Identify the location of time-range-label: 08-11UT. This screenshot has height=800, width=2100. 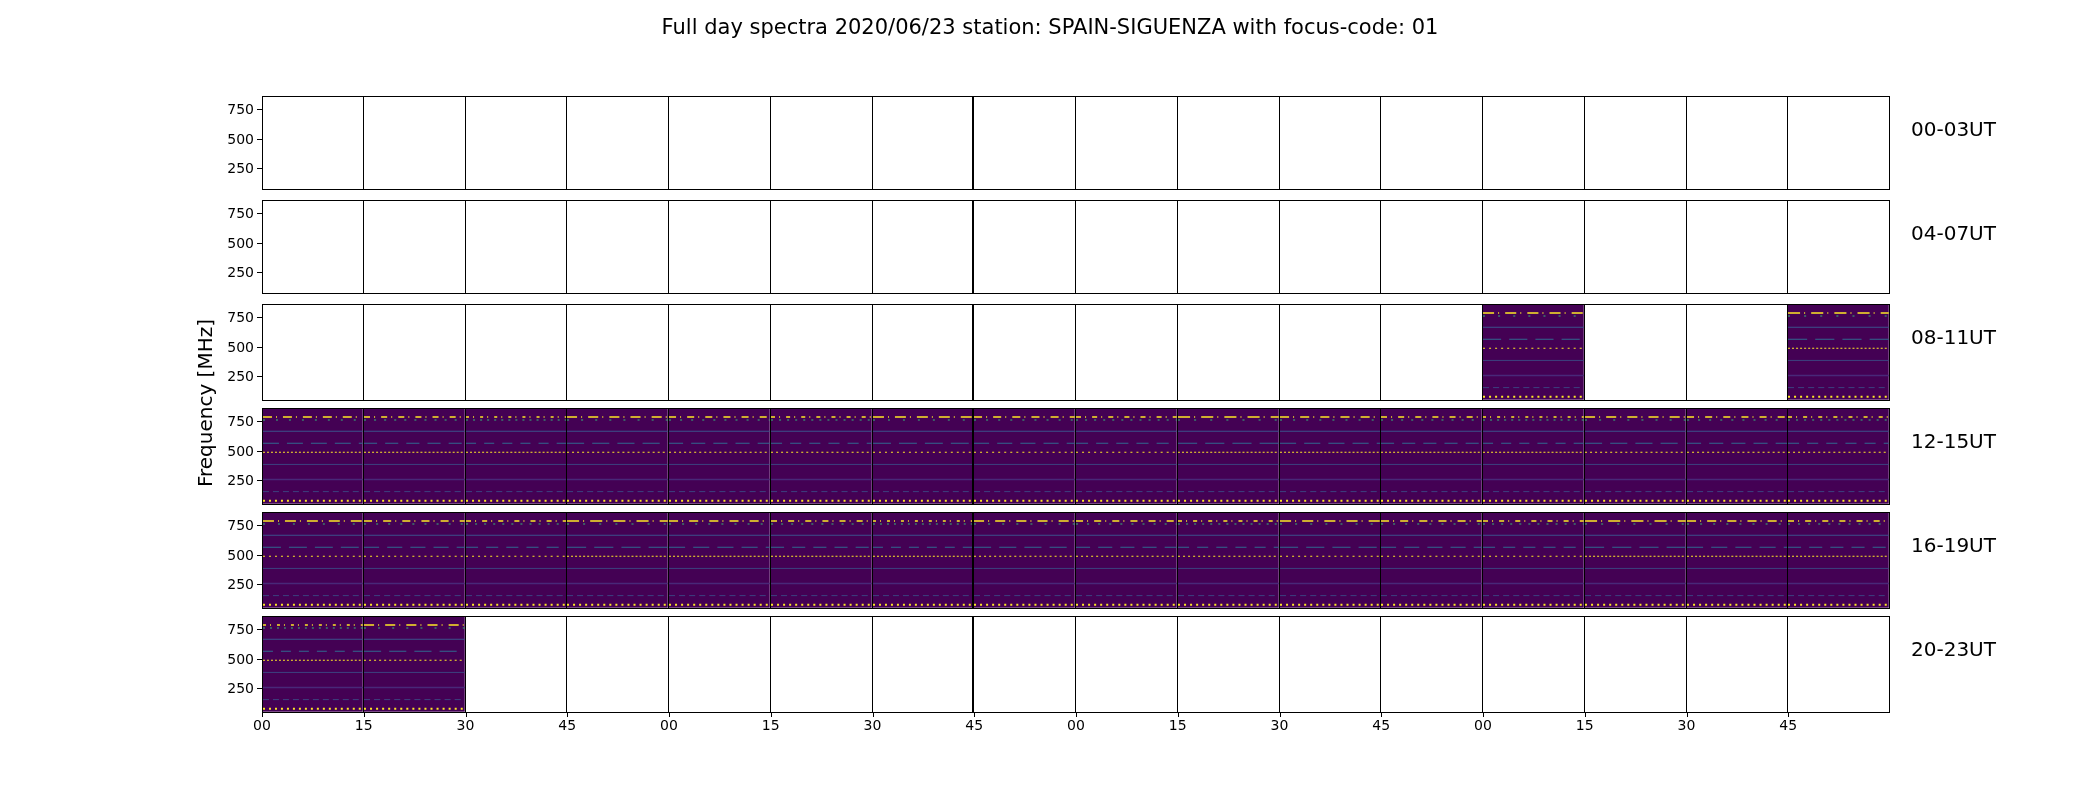
(1953, 337).